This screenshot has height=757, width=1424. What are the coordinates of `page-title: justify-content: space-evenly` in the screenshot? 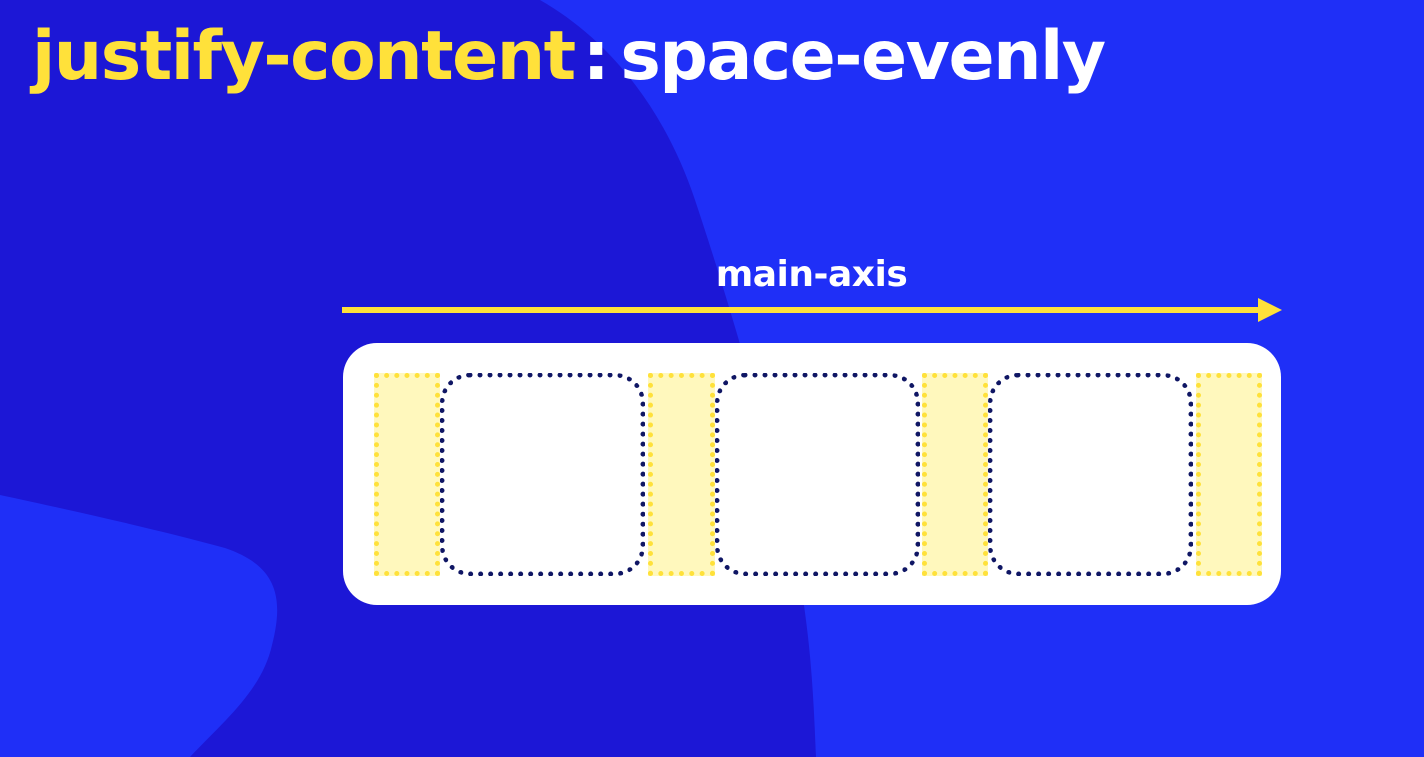 It's located at (569, 56).